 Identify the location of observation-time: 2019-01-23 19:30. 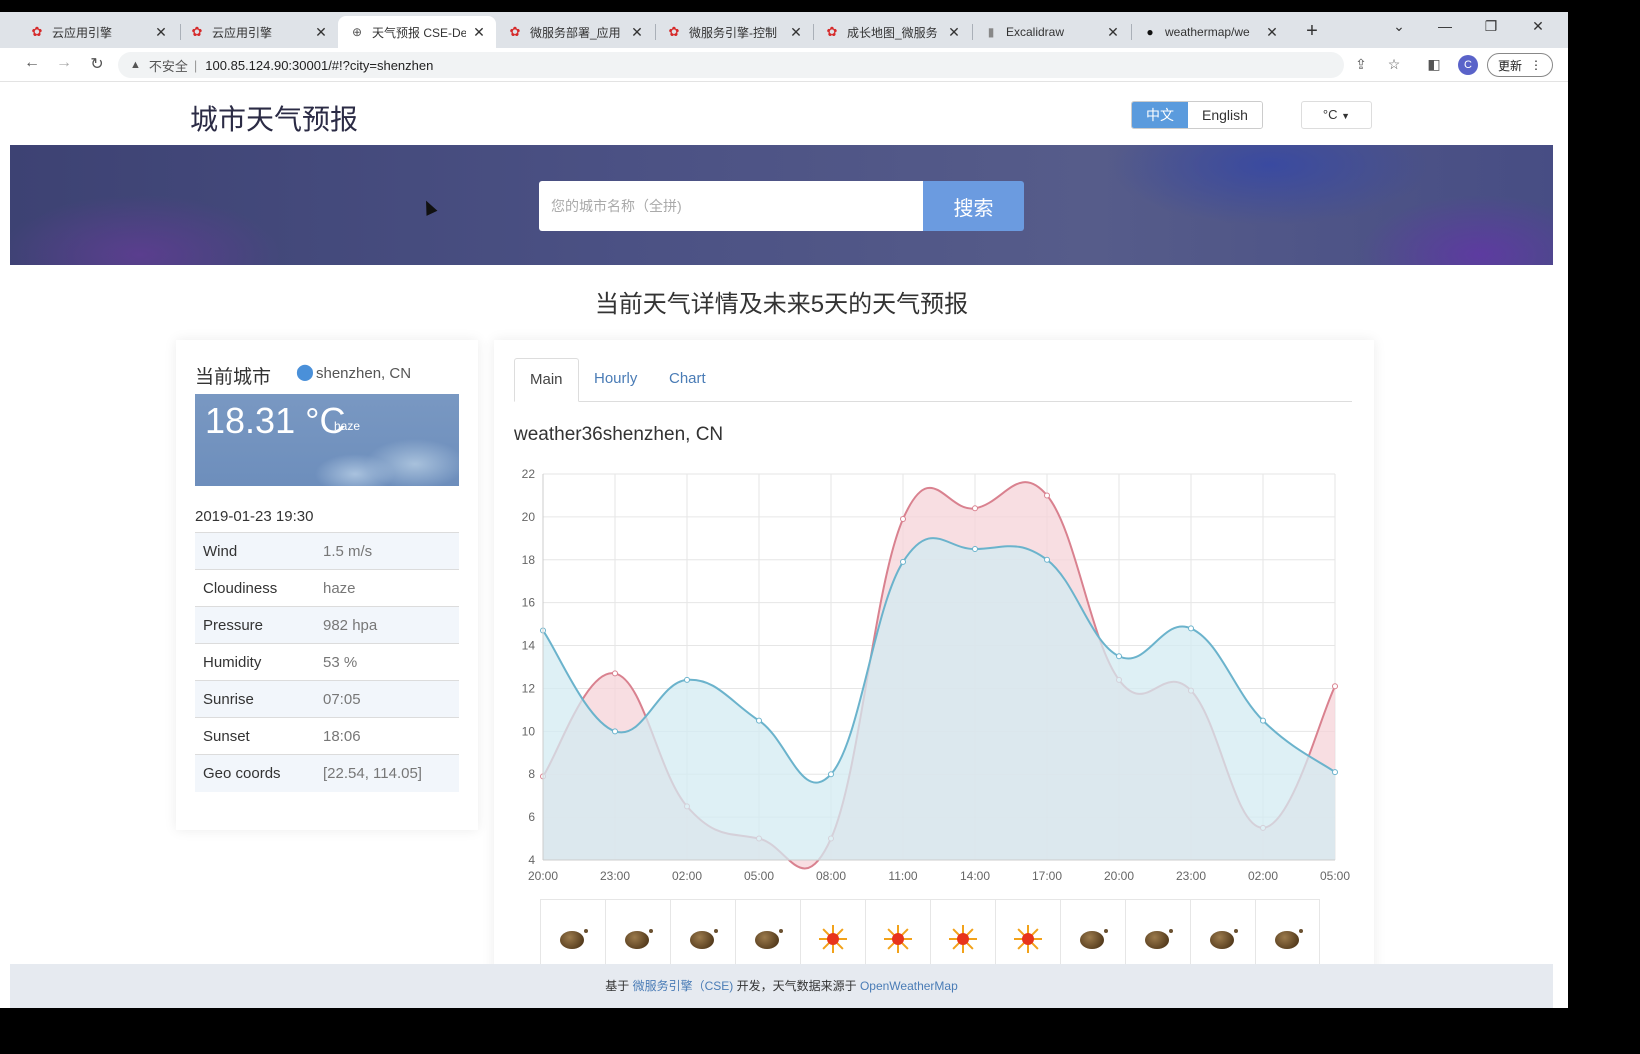
(254, 516).